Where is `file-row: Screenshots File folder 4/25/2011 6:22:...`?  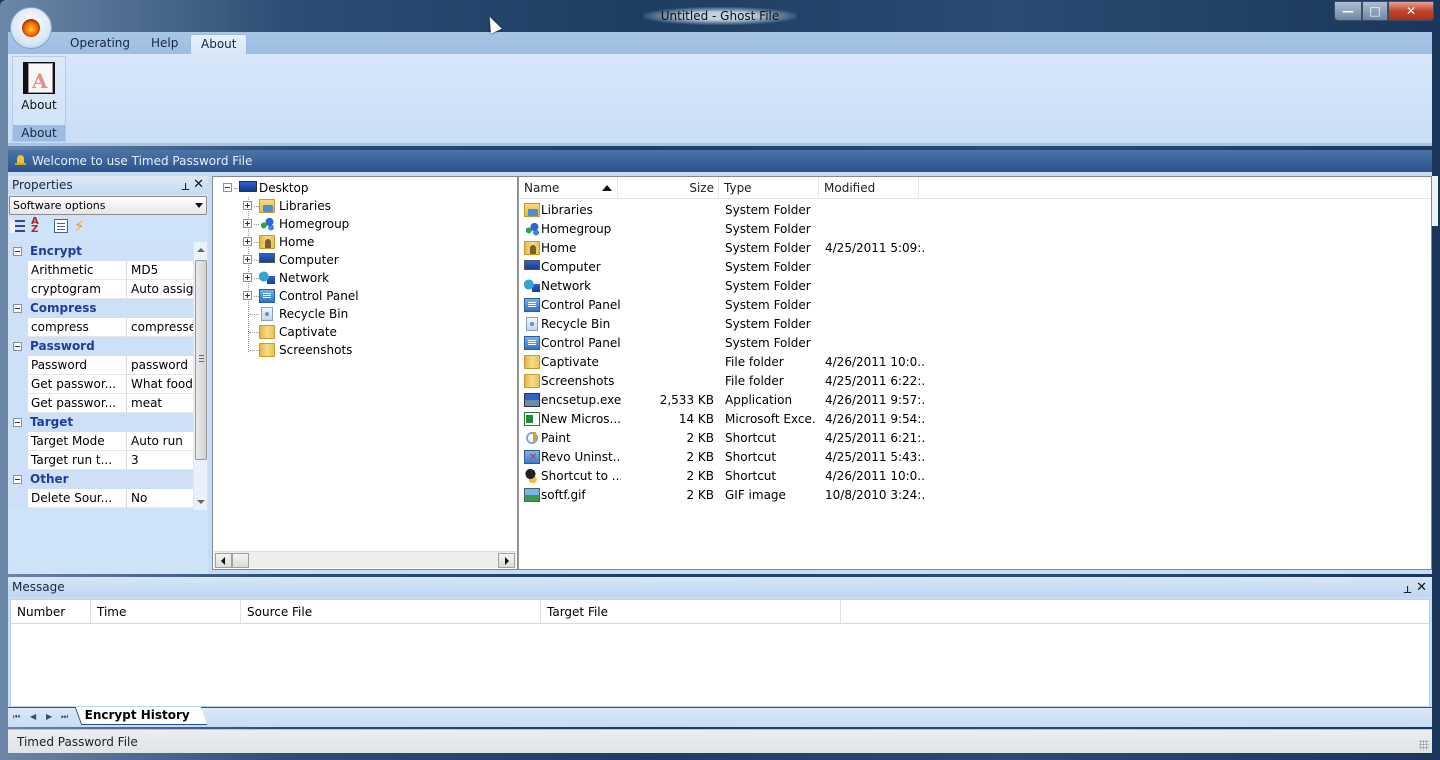 file-row: Screenshots File folder 4/25/2011 6:22:... is located at coordinates (975, 381).